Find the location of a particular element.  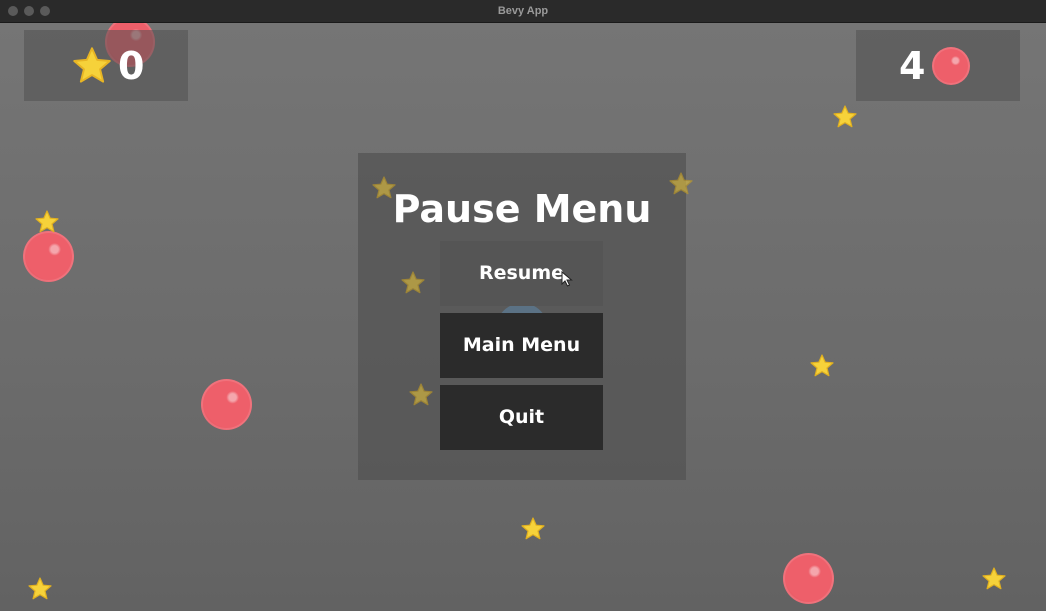

score-value: 0 is located at coordinates (131, 66).